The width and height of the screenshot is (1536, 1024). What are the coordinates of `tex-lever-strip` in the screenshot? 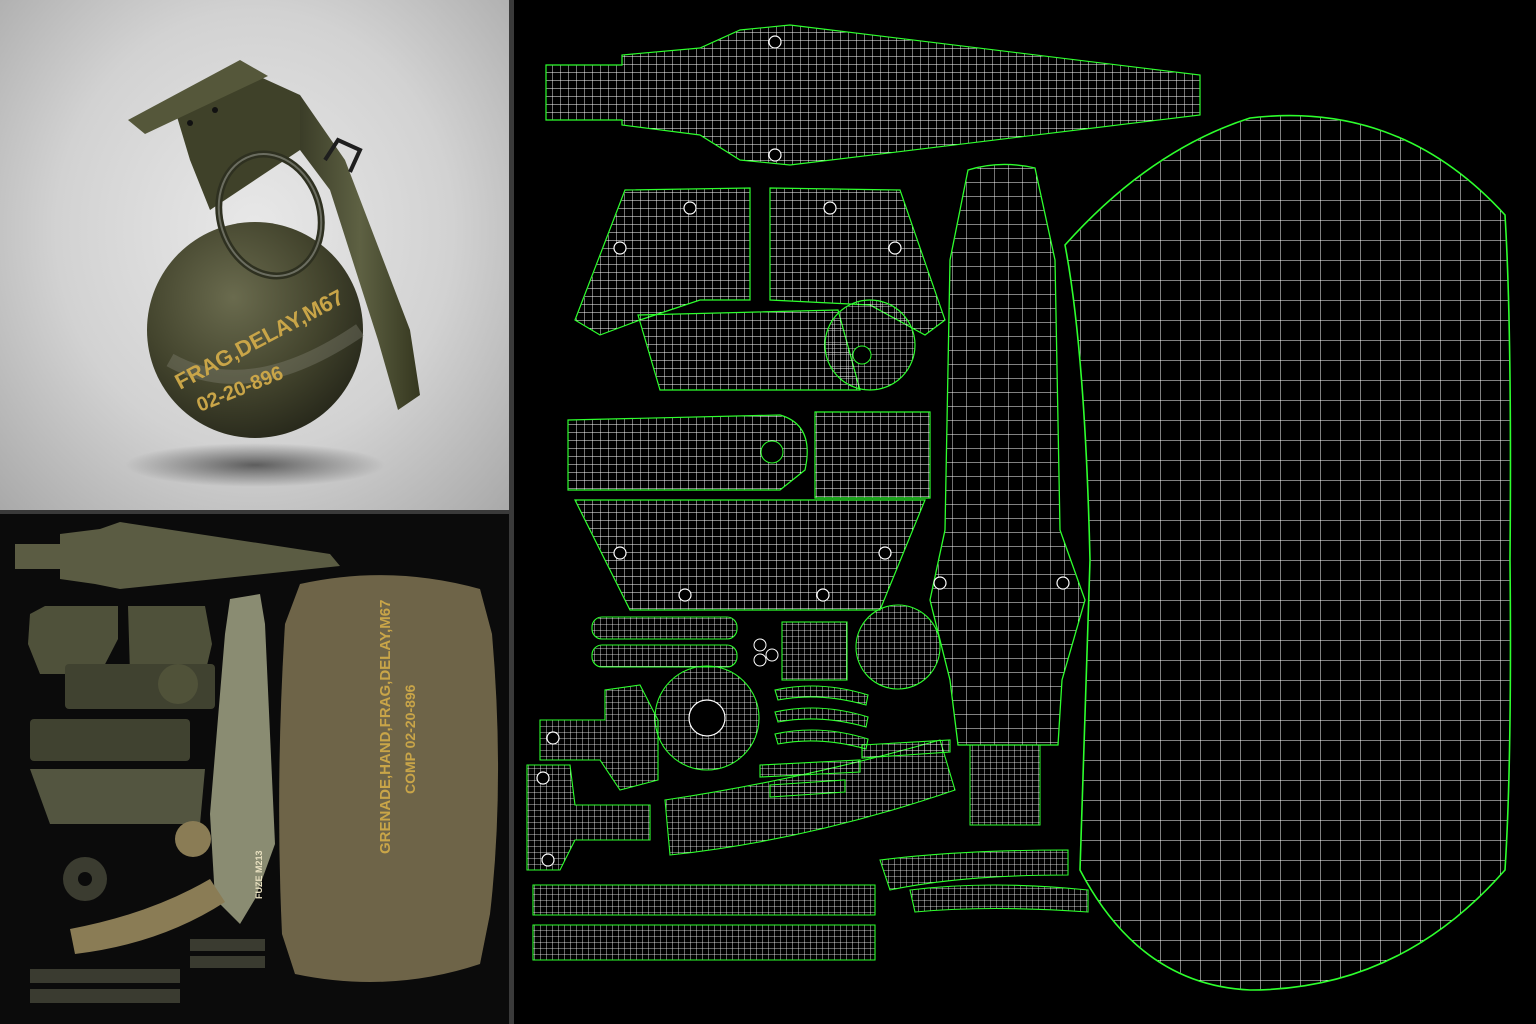 It's located at (177, 555).